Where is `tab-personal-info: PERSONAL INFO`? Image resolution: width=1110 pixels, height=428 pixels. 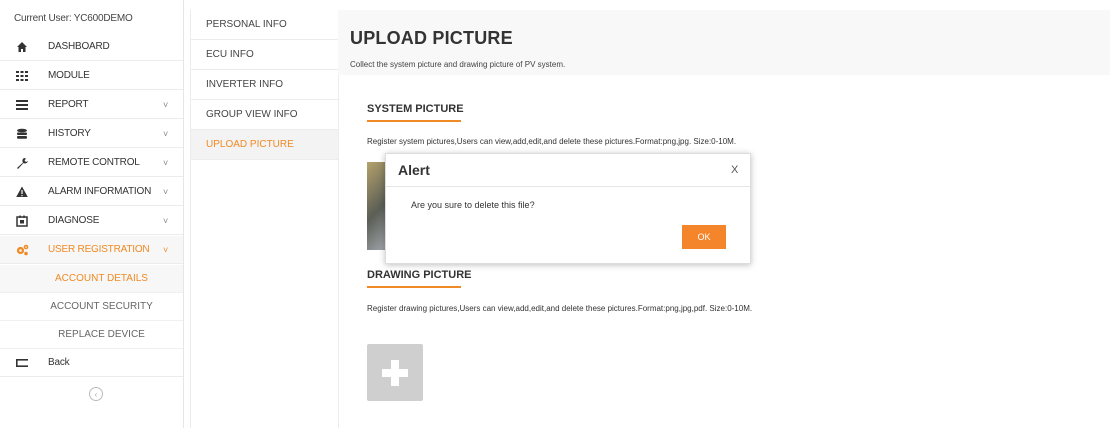 tab-personal-info: PERSONAL INFO is located at coordinates (264, 25).